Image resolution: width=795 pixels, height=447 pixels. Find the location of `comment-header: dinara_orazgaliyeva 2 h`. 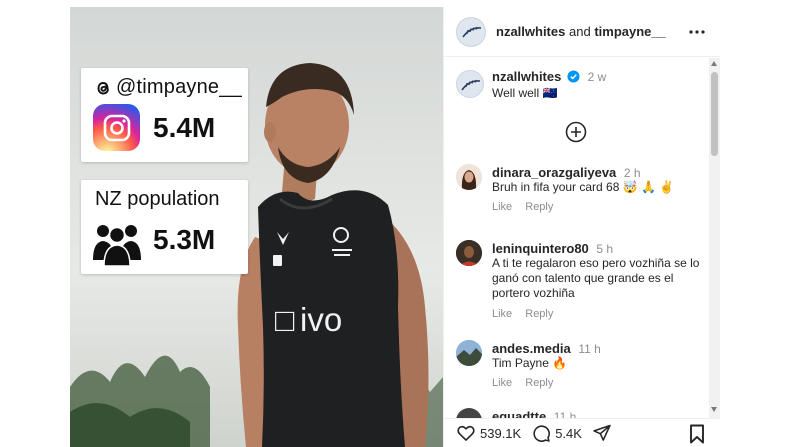

comment-header: dinara_orazgaliyeva 2 h is located at coordinates (566, 173).